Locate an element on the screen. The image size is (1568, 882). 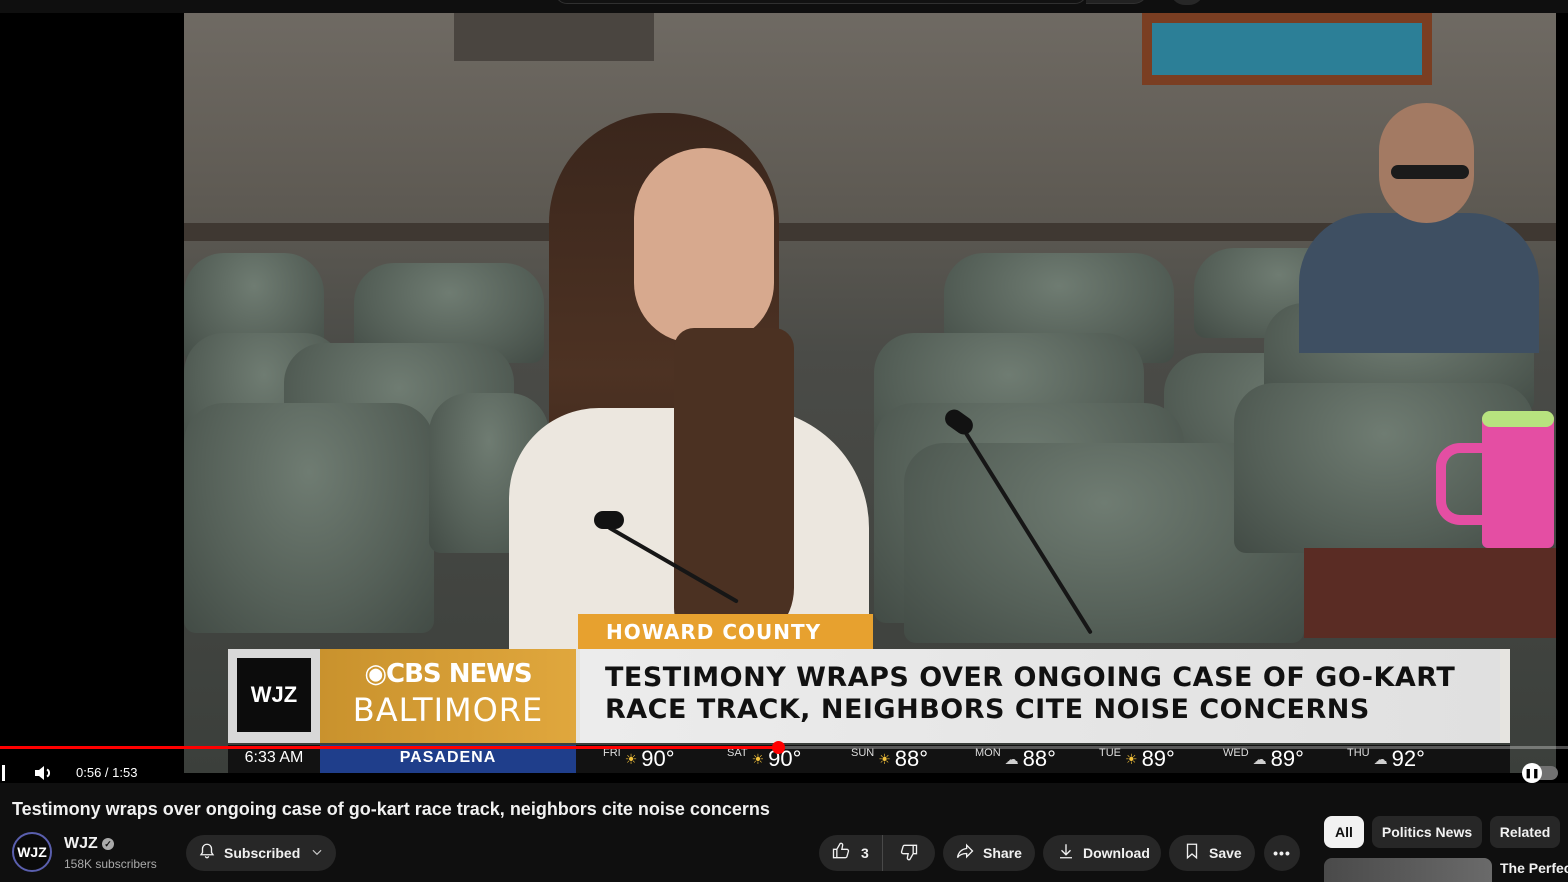
ticker-location: PASADENA is located at coordinates (448, 759).